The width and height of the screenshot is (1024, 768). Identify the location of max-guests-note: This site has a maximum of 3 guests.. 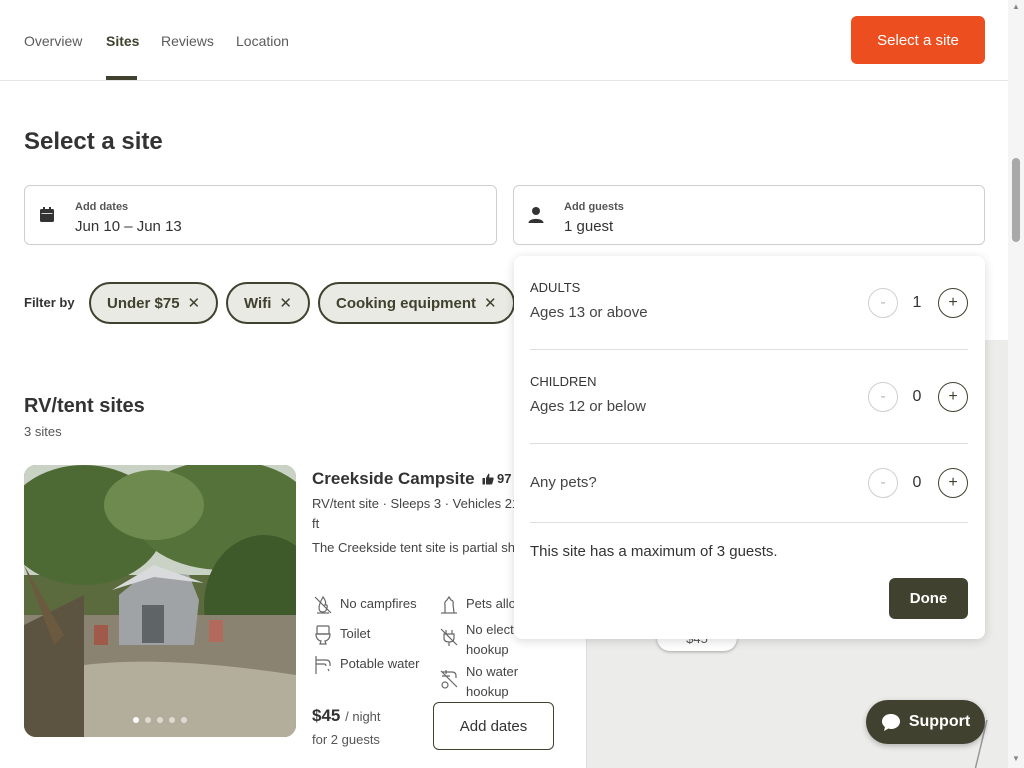
(654, 551).